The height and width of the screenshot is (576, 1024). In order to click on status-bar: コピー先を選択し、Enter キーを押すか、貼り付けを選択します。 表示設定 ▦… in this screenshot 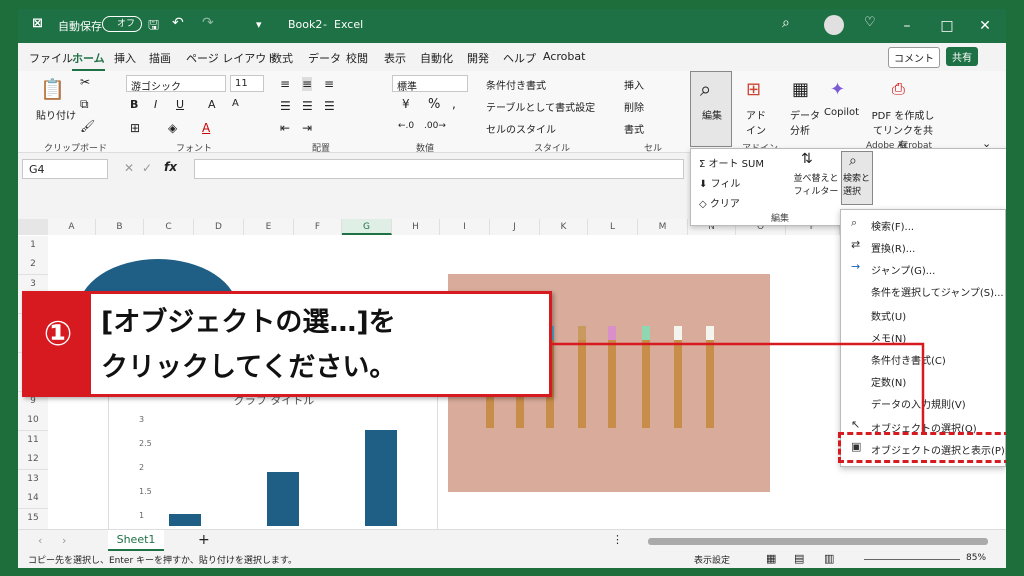, I will do `click(512, 559)`.